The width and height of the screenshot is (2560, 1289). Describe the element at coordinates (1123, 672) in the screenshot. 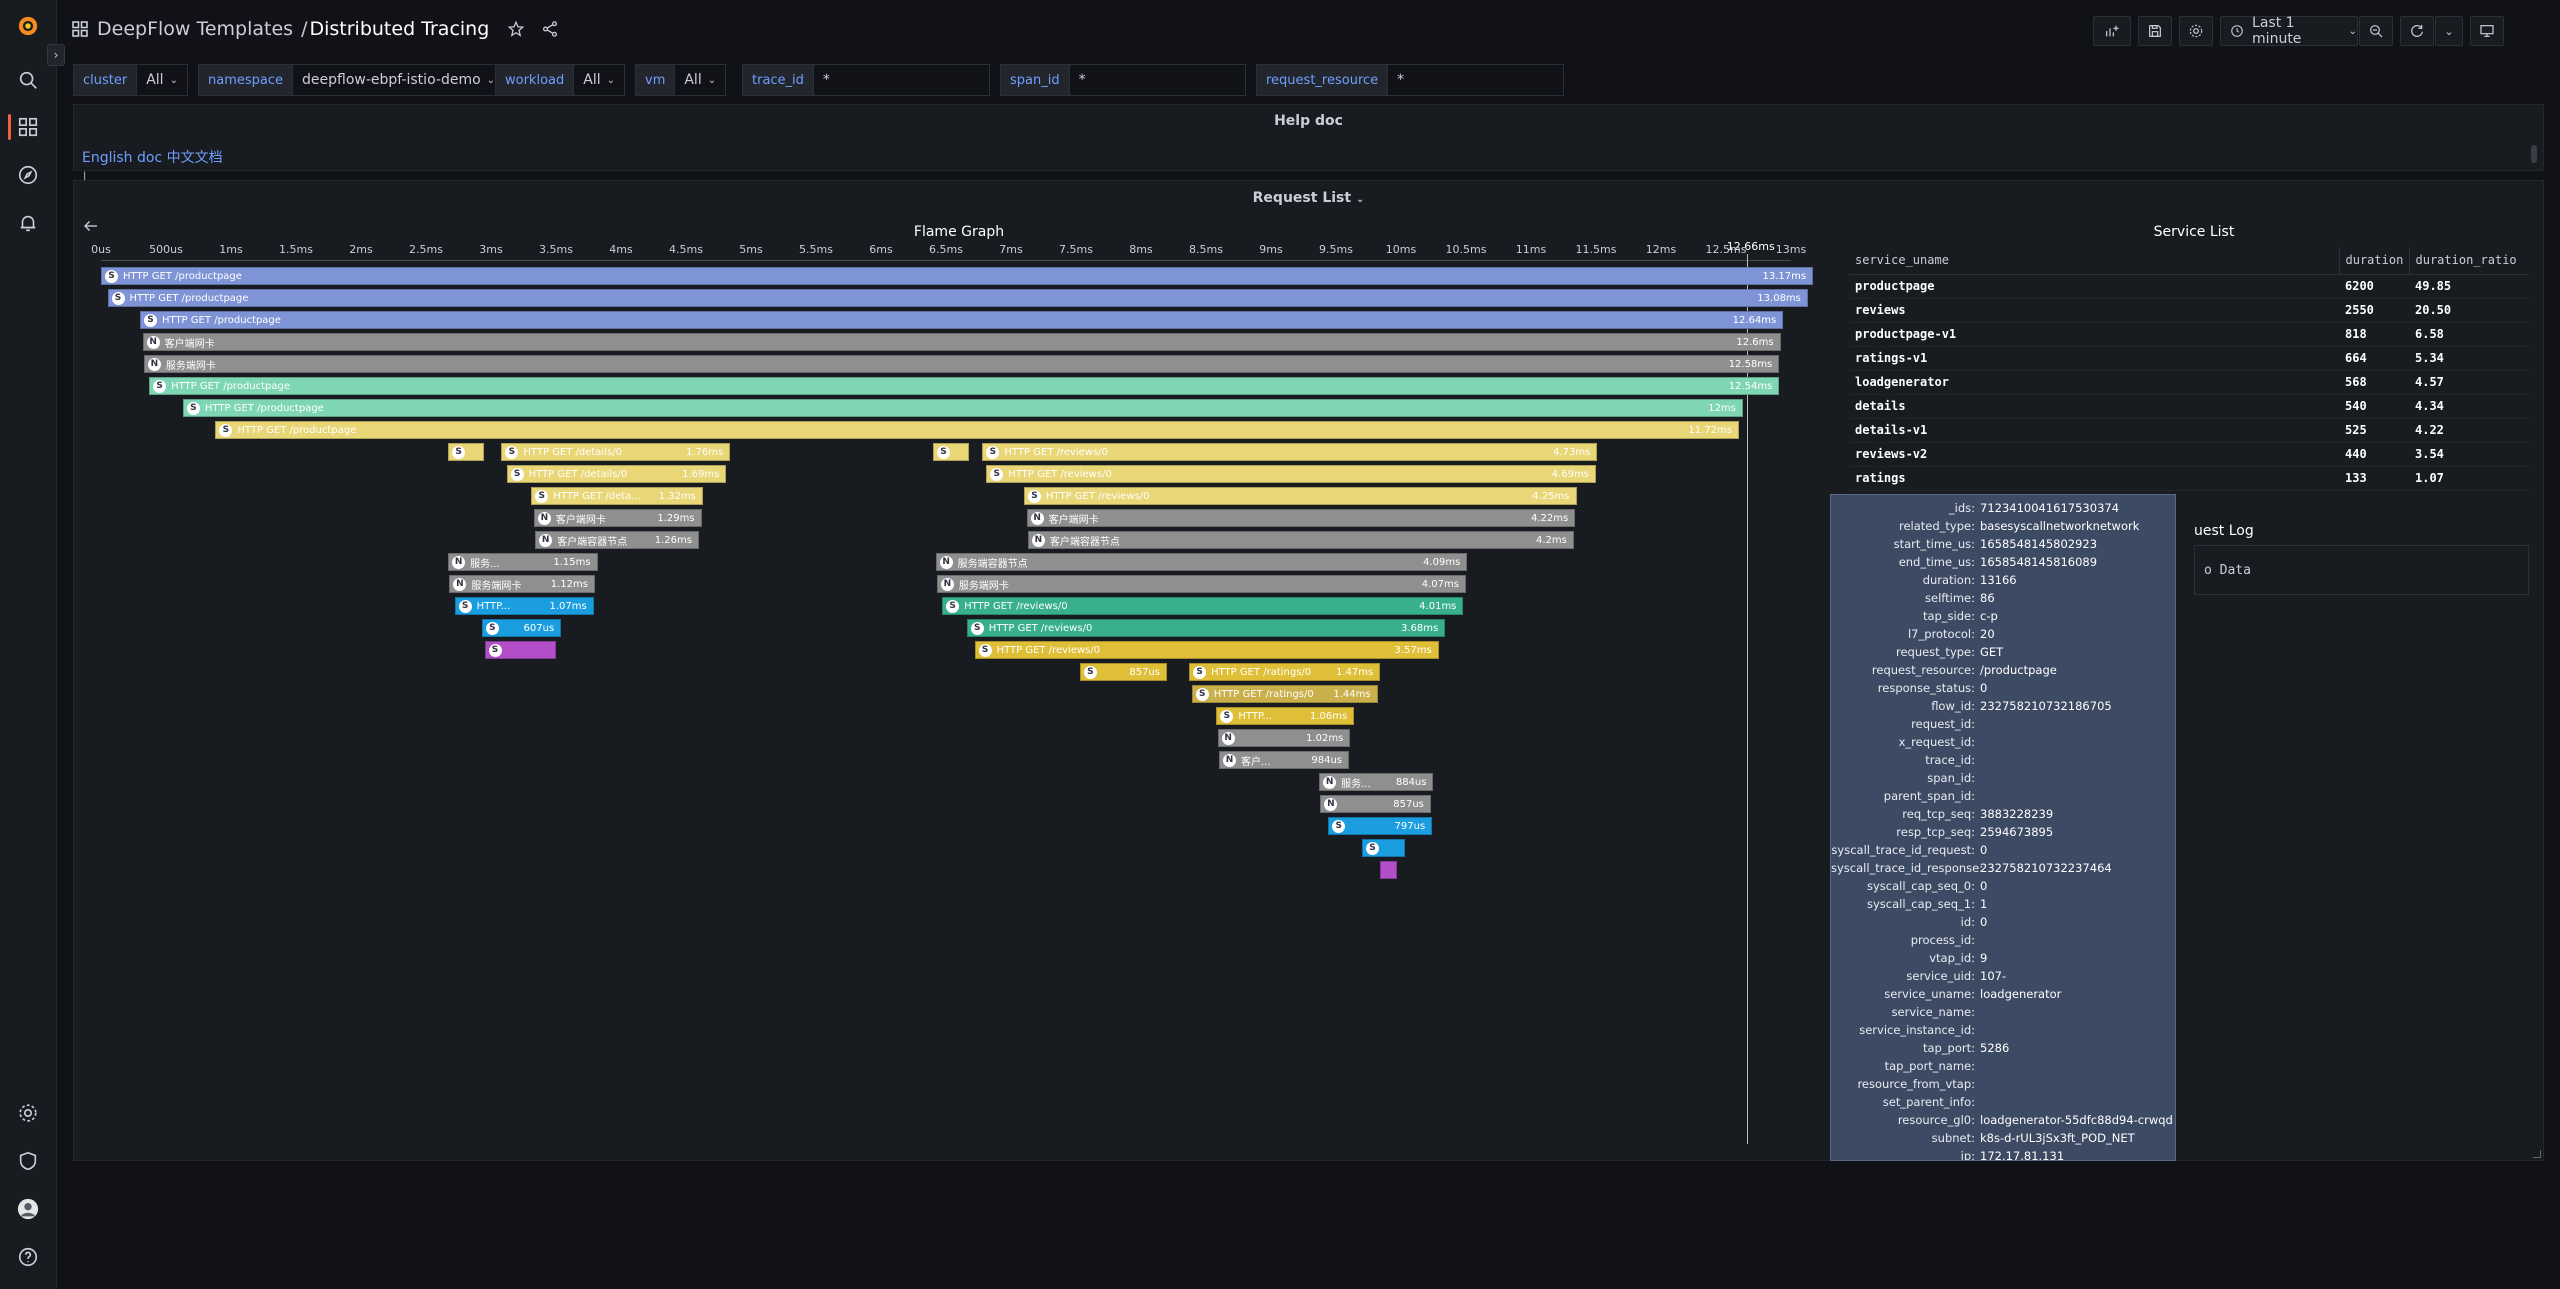

I see `flame-span-bar: S 857us` at that location.